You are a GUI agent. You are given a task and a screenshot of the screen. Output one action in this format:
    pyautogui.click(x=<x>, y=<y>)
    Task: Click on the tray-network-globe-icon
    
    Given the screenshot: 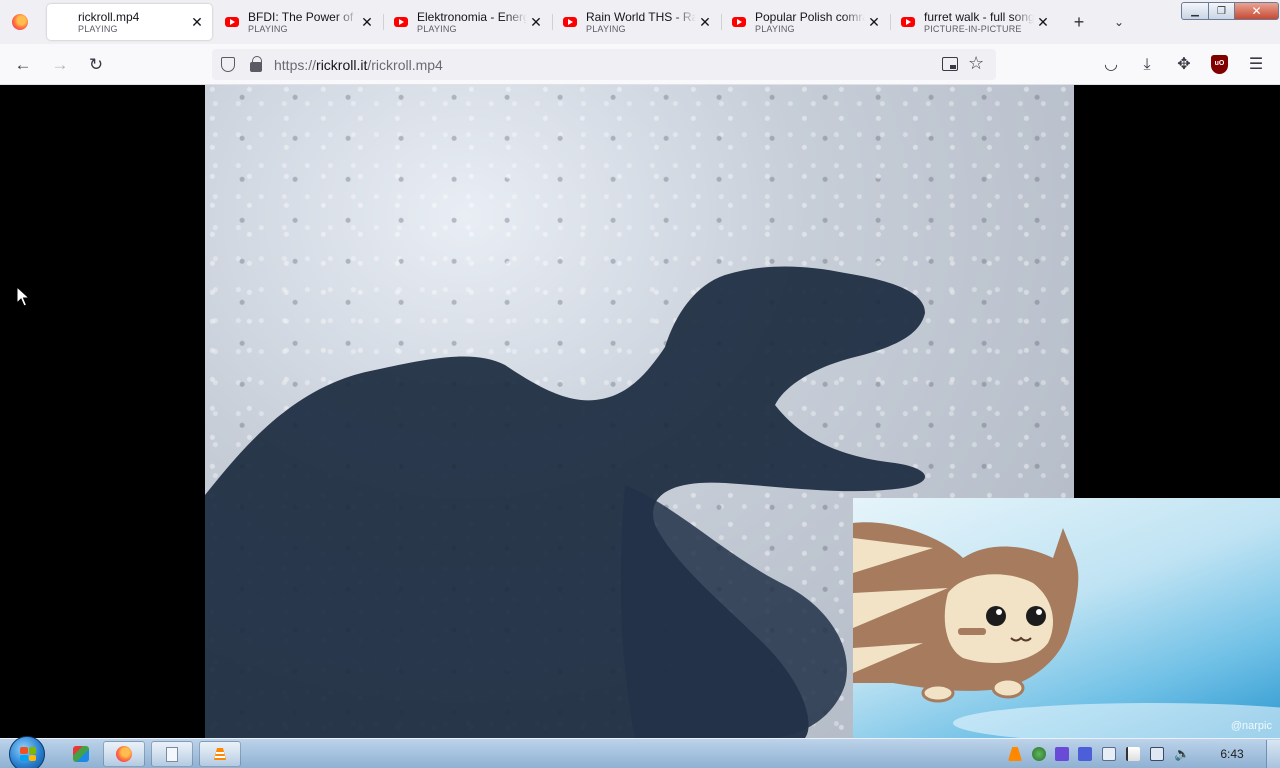 What is the action you would take?
    pyautogui.click(x=1039, y=754)
    